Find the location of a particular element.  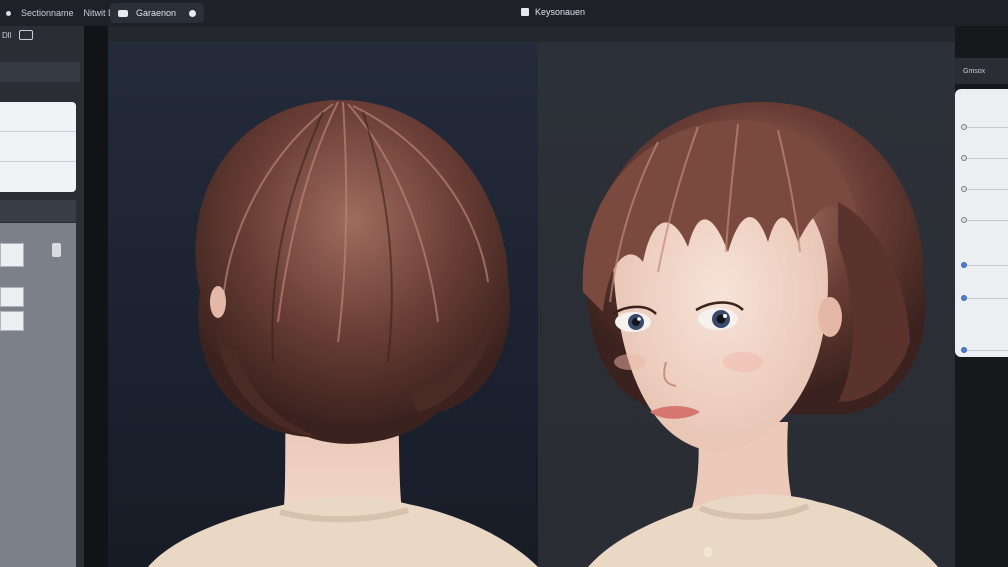

active-tab: Garaenon is located at coordinates (157, 13).